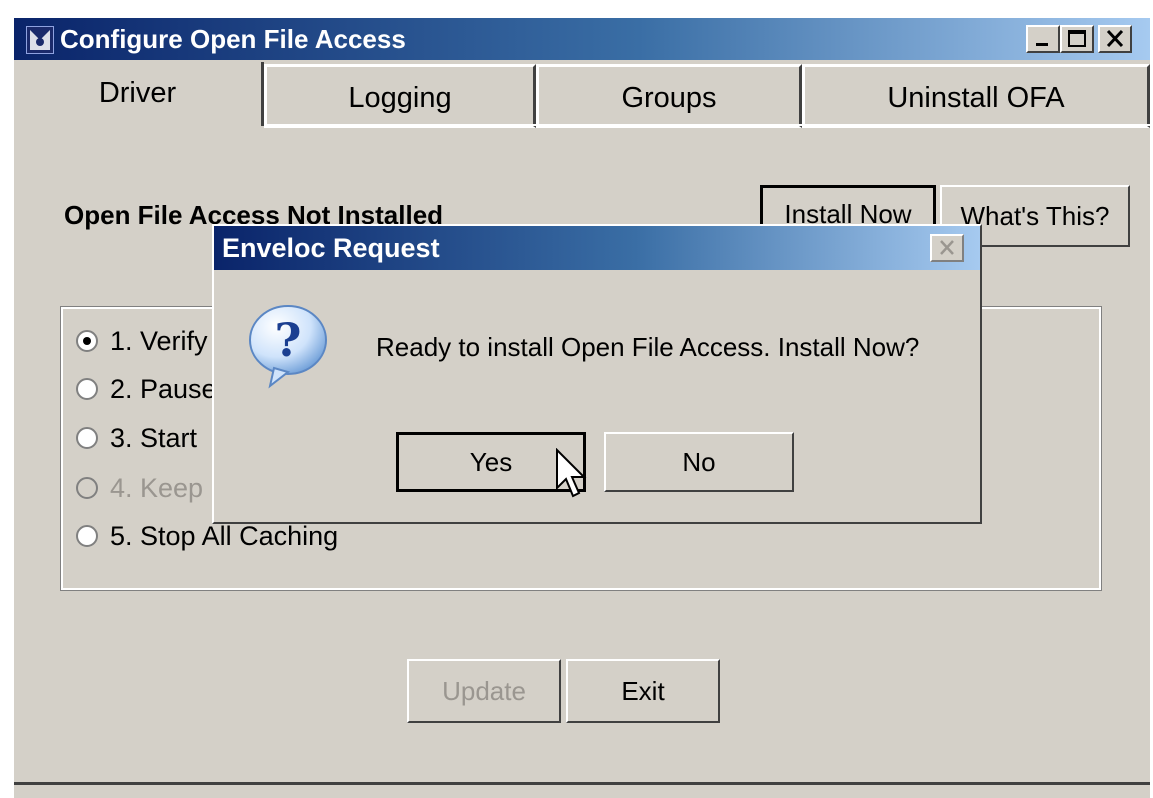 This screenshot has width=1153, height=798. What do you see at coordinates (1035, 216) in the screenshot?
I see `whats-this-label: What's This?` at bounding box center [1035, 216].